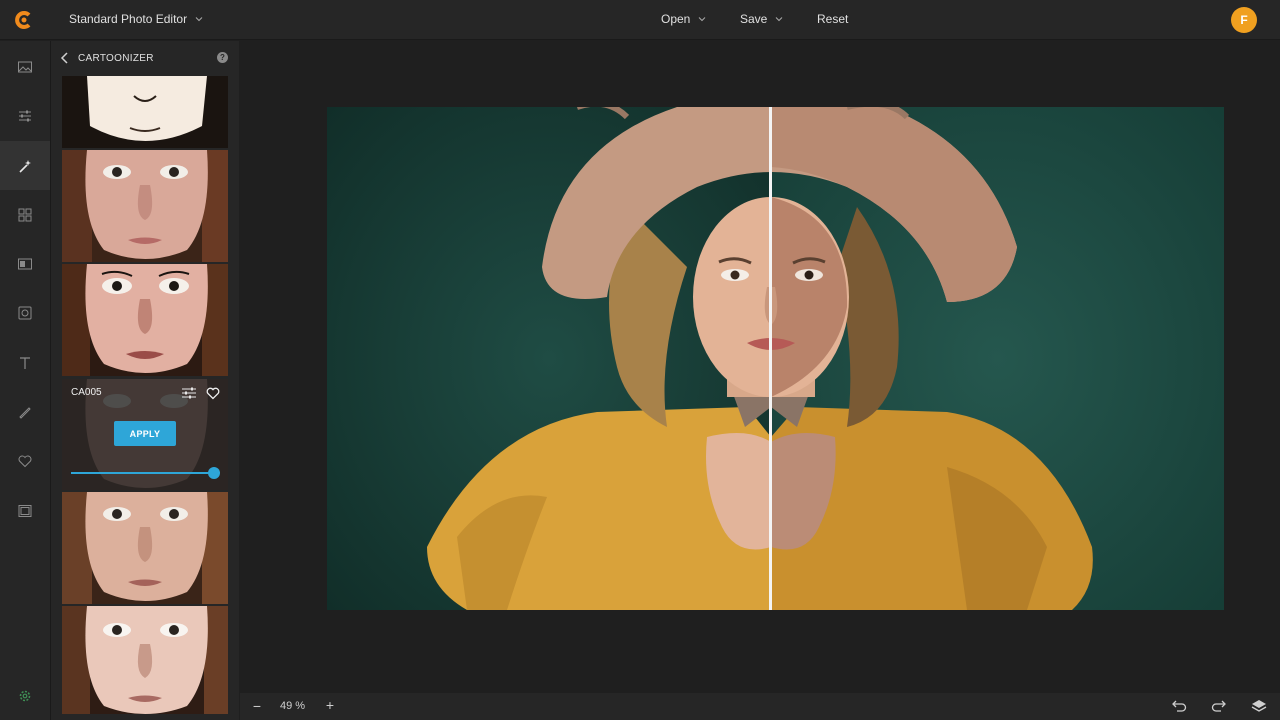 This screenshot has height=720, width=1280. Describe the element at coordinates (24, 20) in the screenshot. I see `app-logo-icon` at that location.